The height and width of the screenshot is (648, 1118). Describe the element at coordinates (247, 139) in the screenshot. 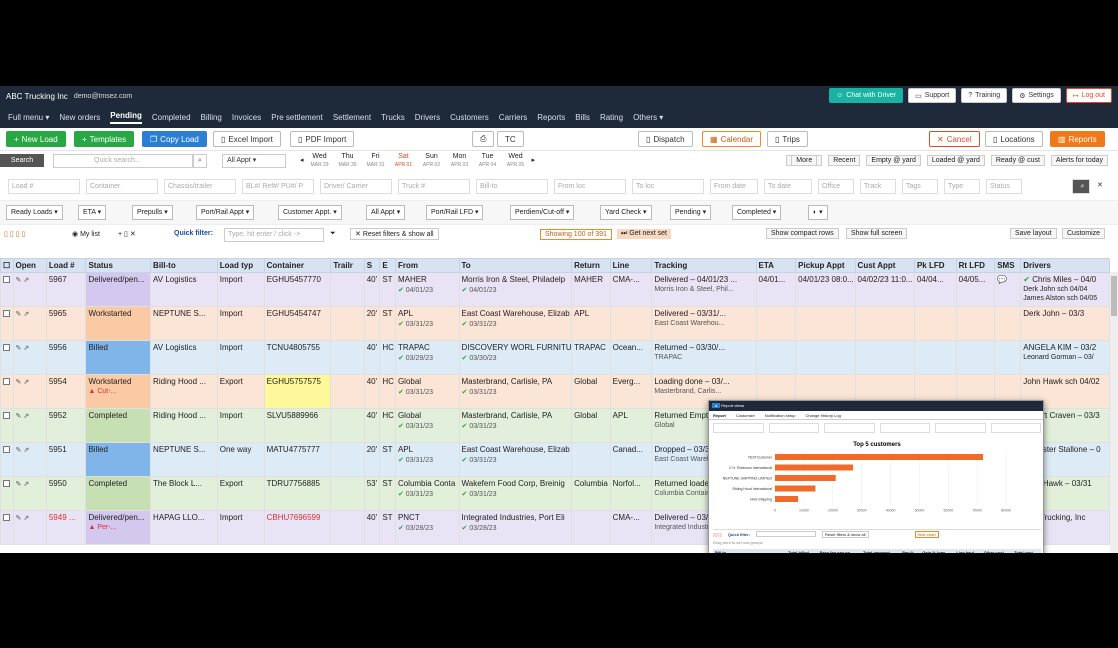

I see `excel-import-button: ▯ Excel Import` at that location.